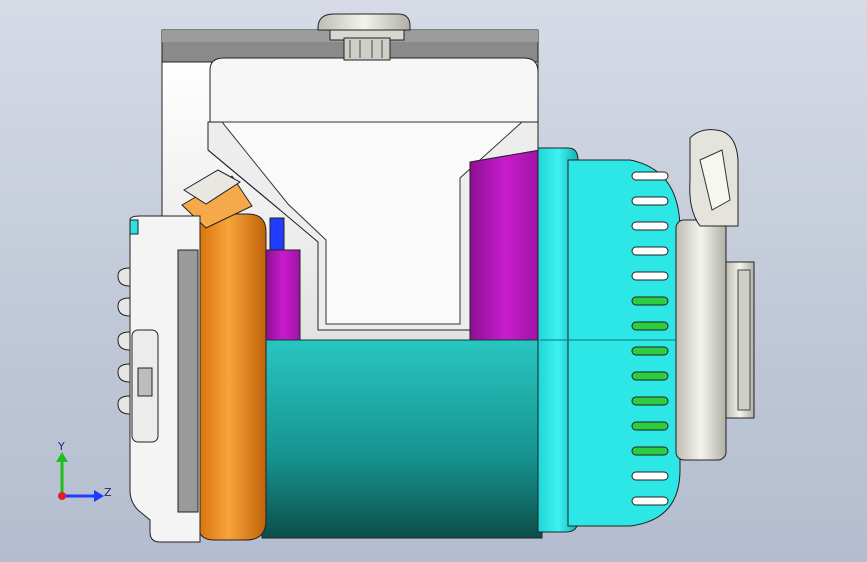  I want to click on y-axis-label: Y, so click(61, 446).